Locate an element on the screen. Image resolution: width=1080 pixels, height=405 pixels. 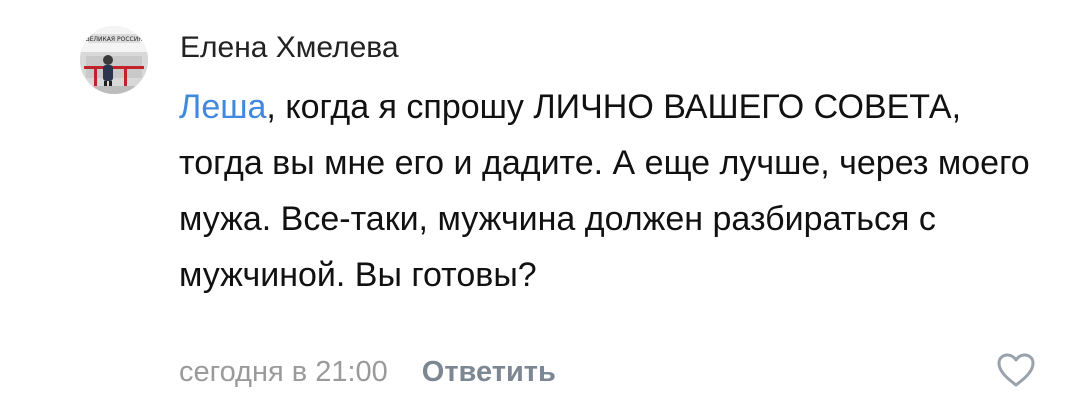
avatar-caption: ВЕЛИКАЯ РОССИЯ is located at coordinates (114, 39).